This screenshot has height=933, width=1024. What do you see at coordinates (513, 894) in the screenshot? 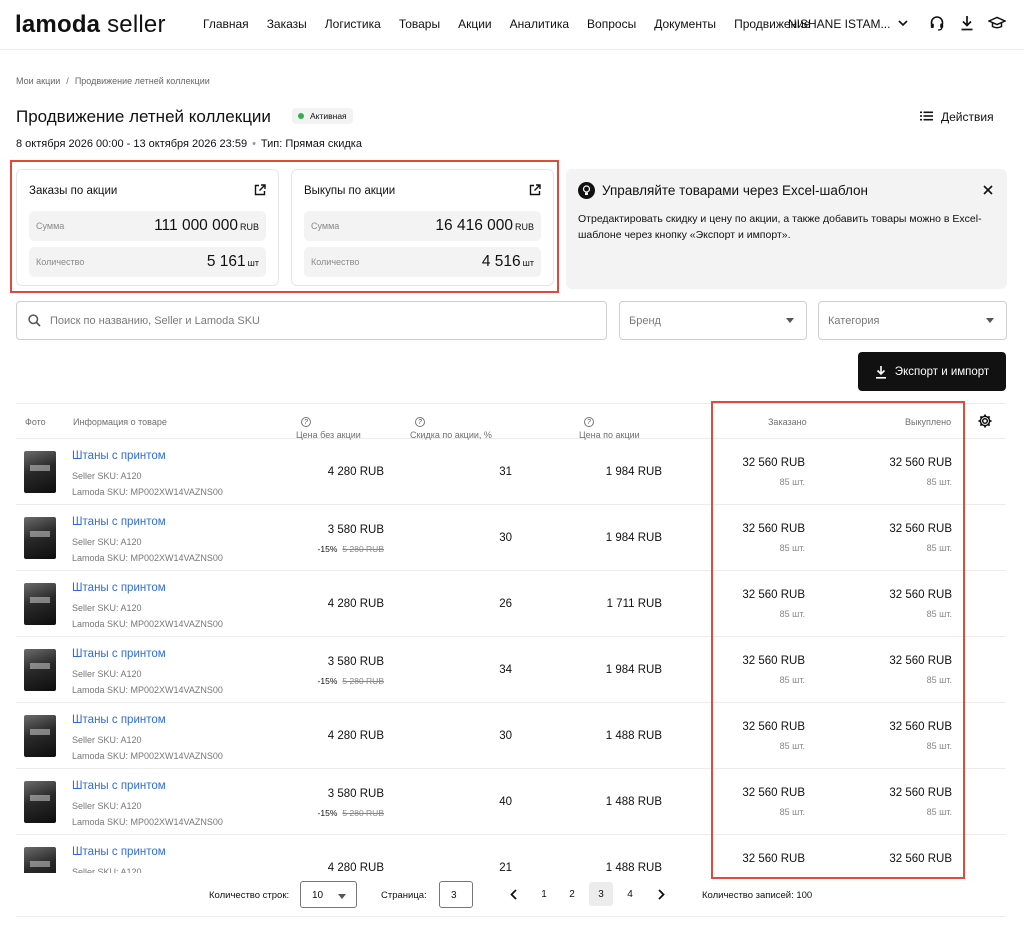
I see `prev-page-icon` at bounding box center [513, 894].